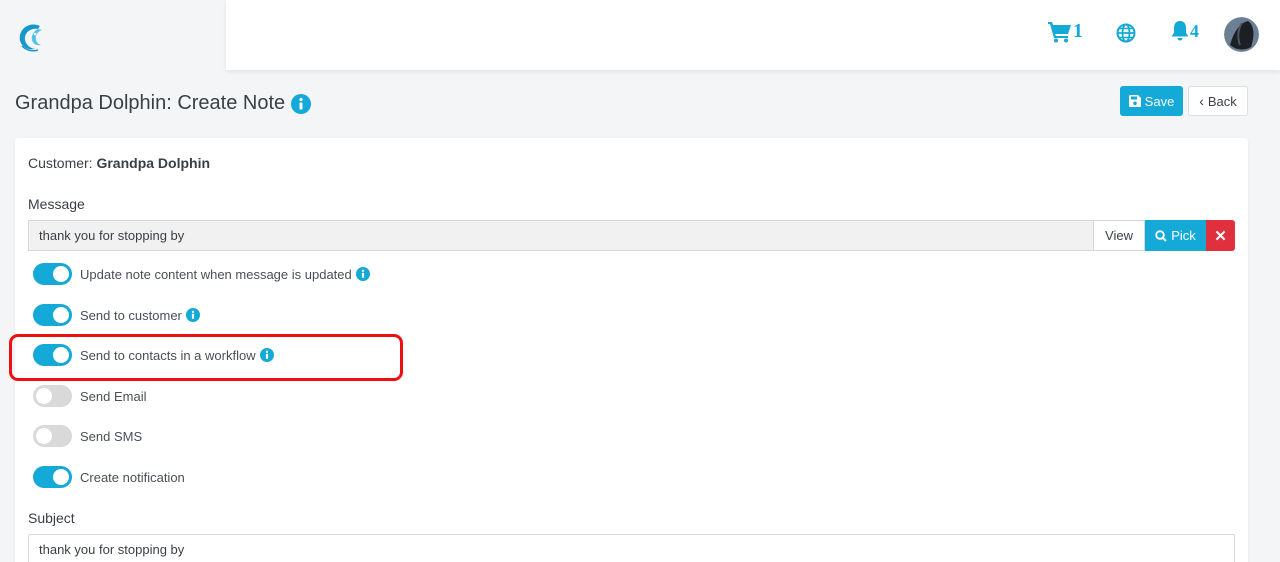 The width and height of the screenshot is (1280, 562). What do you see at coordinates (150, 103) in the screenshot?
I see `page-title: Grandpa Dolphin: Create Note` at bounding box center [150, 103].